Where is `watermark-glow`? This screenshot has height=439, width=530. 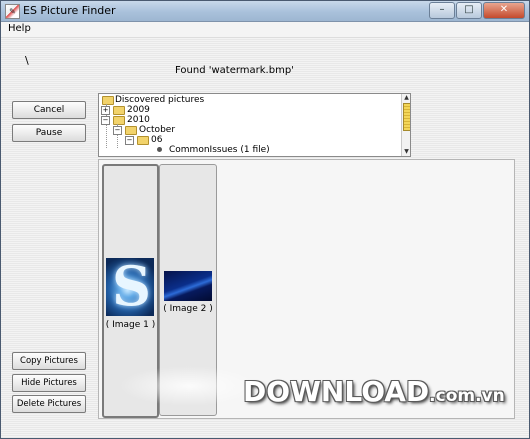
watermark-glow is located at coordinates (189, 386).